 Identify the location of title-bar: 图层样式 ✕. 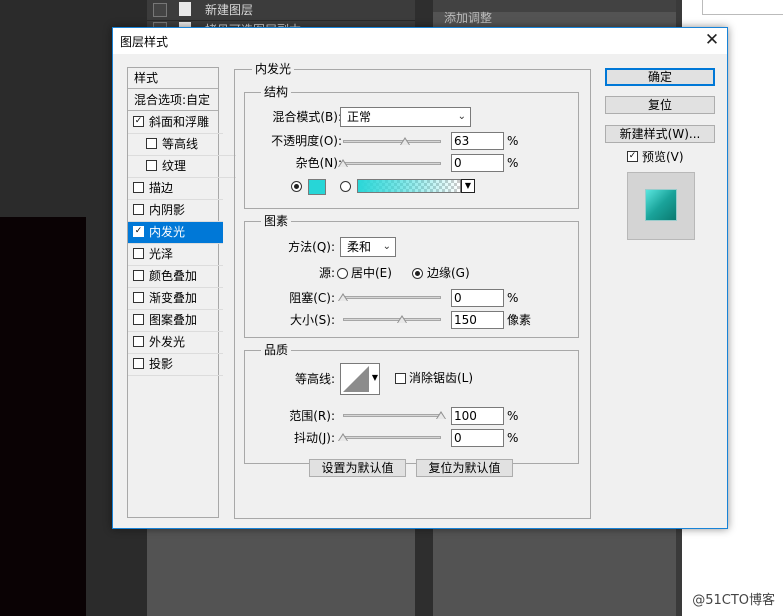
(420, 41).